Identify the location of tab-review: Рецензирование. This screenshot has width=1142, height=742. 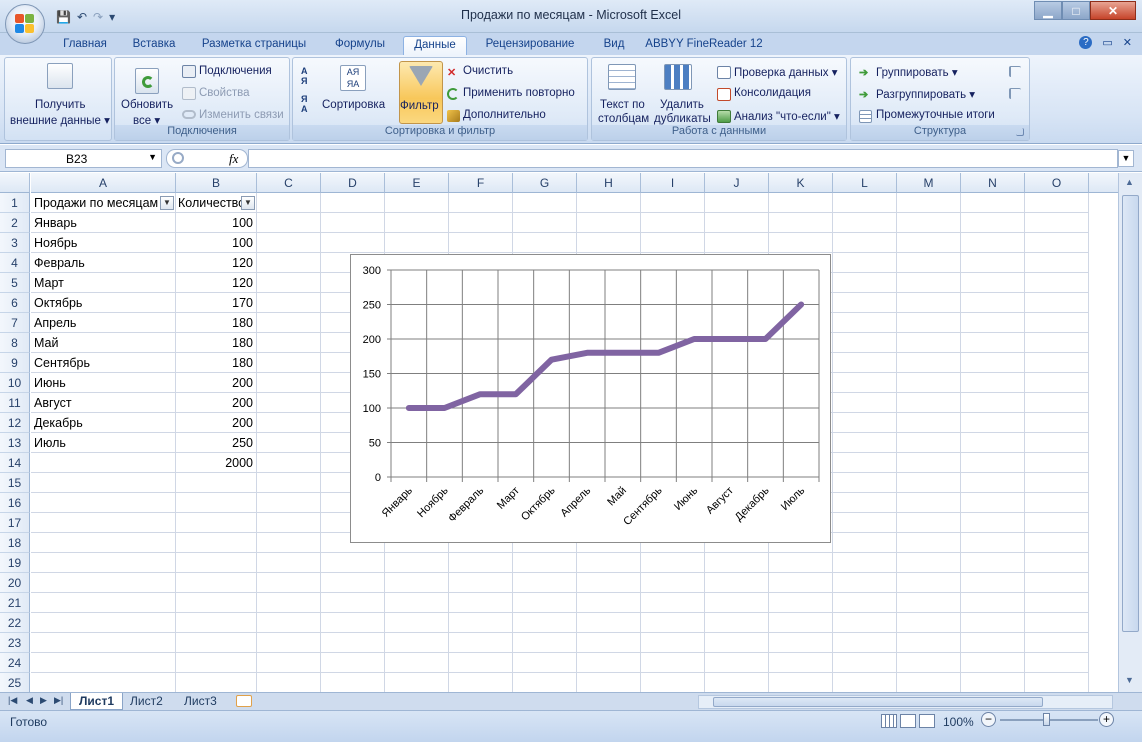
(530, 45).